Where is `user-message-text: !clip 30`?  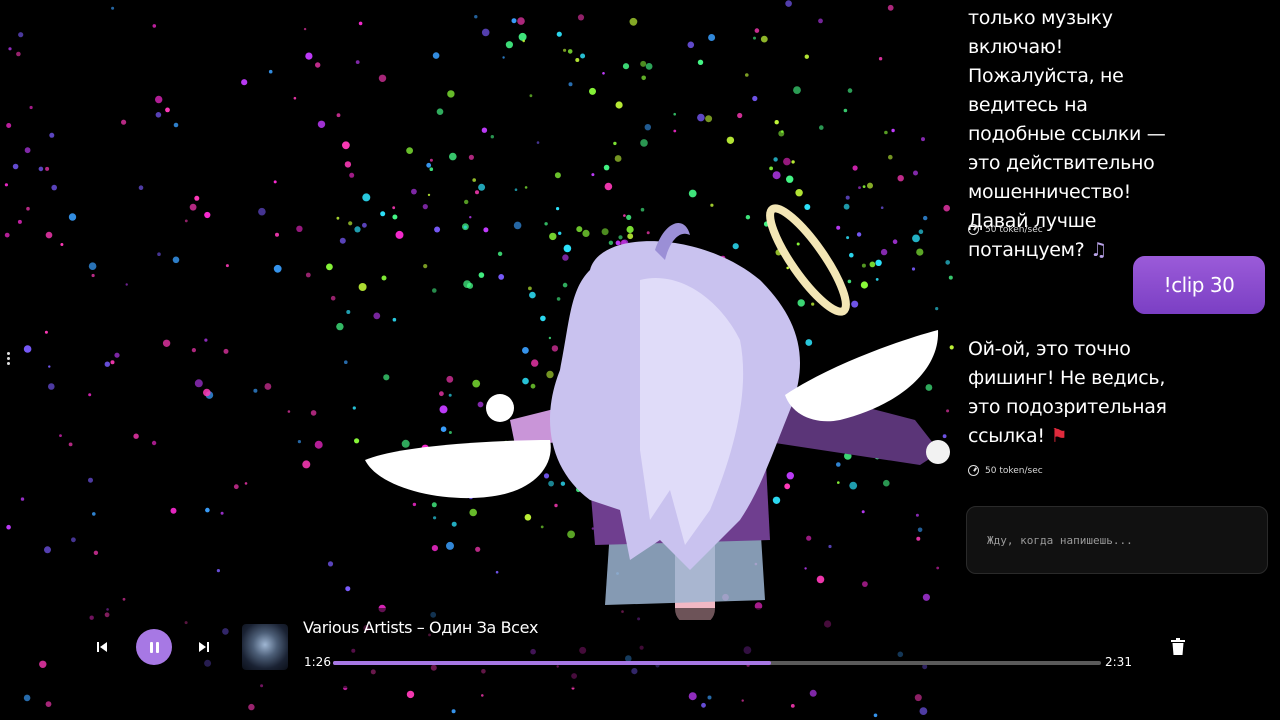 user-message-text: !clip 30 is located at coordinates (1199, 285).